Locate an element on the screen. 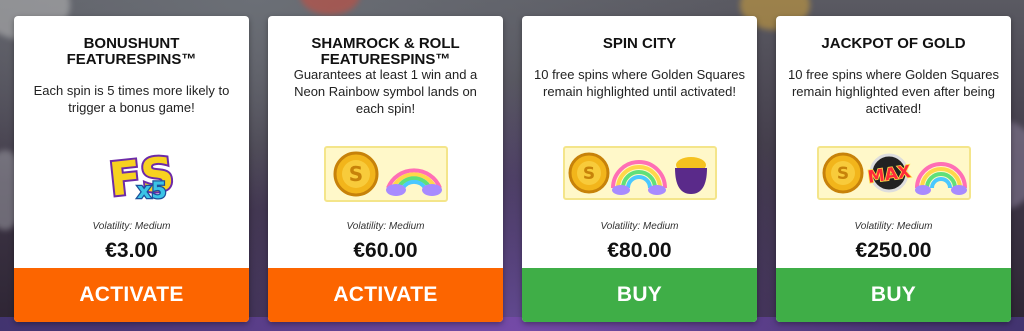 Image resolution: width=1024 pixels, height=331 pixels. offer-title: SPIN CITY is located at coordinates (639, 43).